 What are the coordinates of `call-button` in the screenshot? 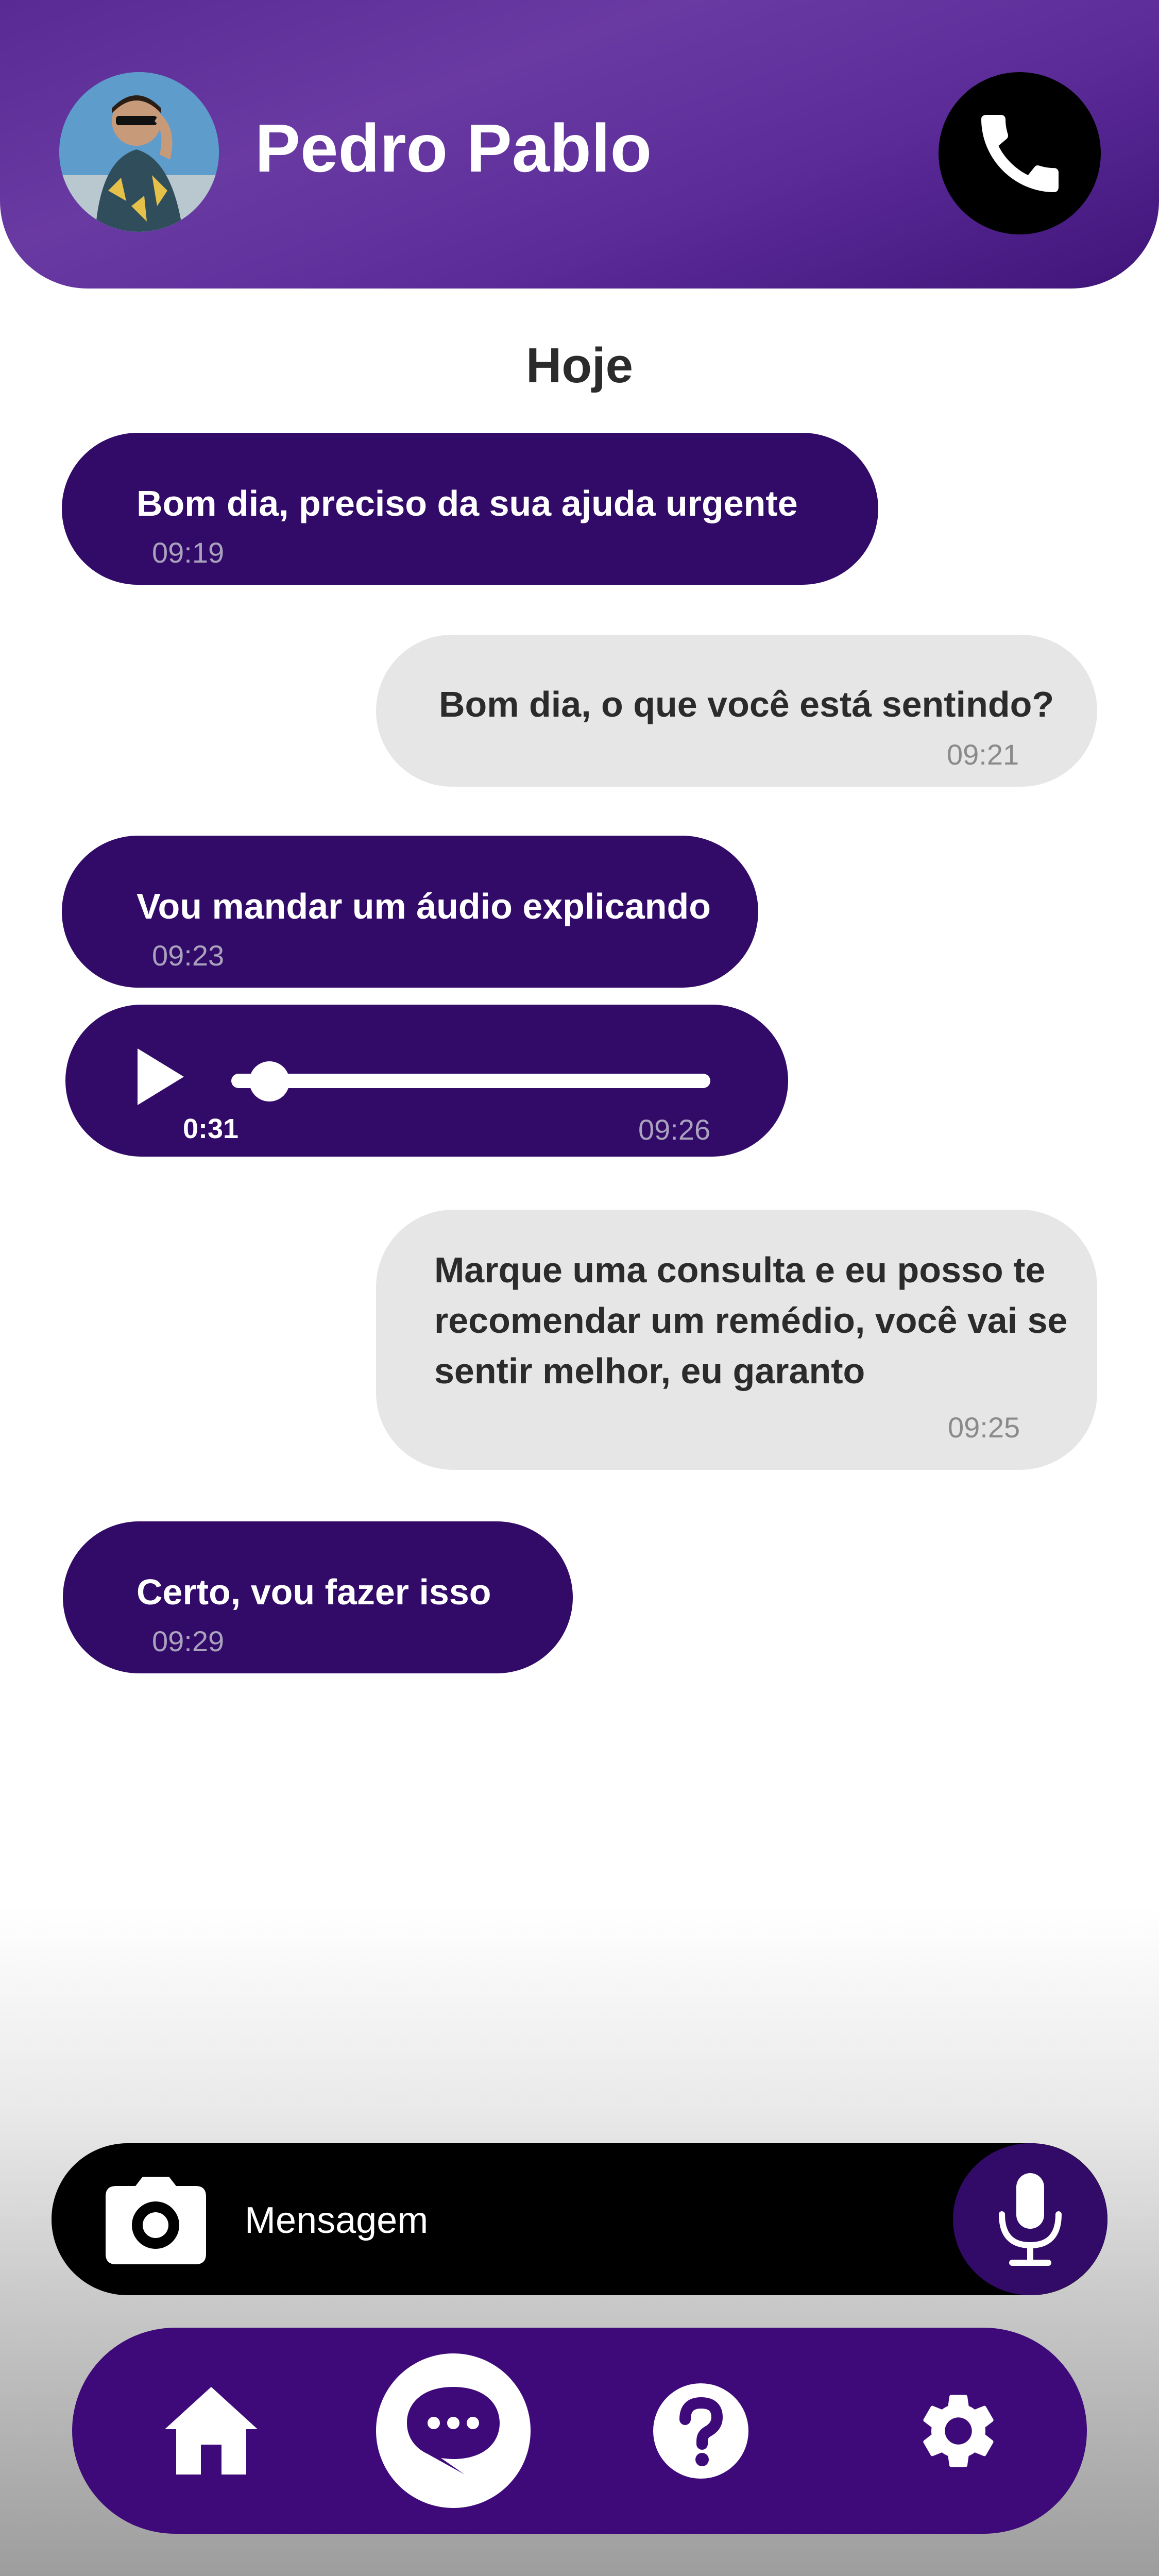 It's located at (1020, 153).